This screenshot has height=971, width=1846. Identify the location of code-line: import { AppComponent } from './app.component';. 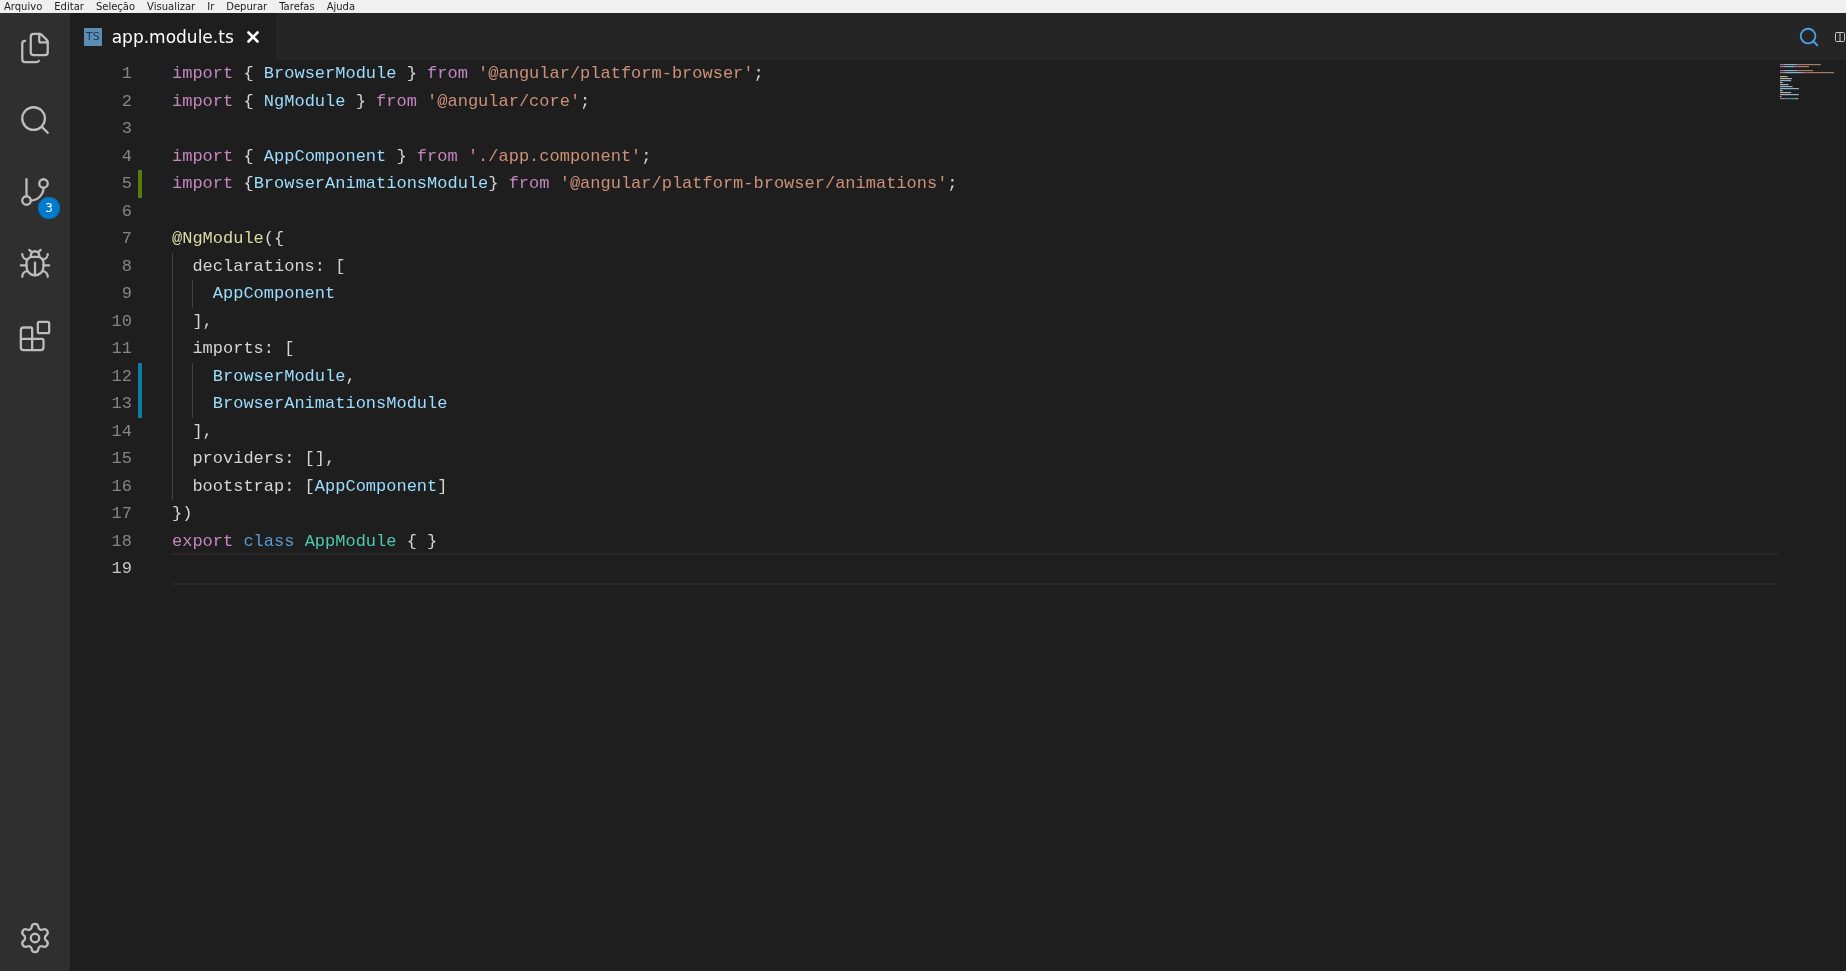
(412, 156).